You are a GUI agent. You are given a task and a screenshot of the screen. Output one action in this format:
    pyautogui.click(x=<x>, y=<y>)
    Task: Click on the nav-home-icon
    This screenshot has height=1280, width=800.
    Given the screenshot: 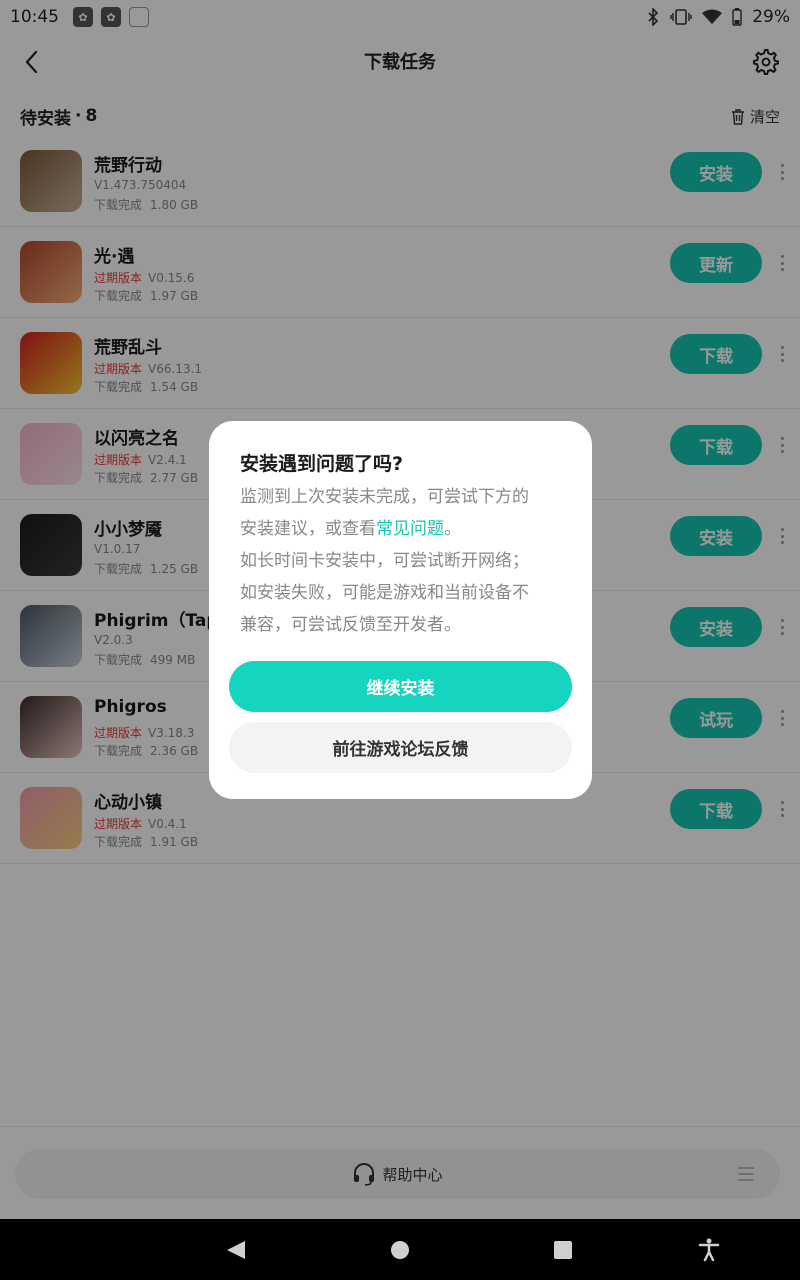 What is the action you would take?
    pyautogui.click(x=400, y=1250)
    